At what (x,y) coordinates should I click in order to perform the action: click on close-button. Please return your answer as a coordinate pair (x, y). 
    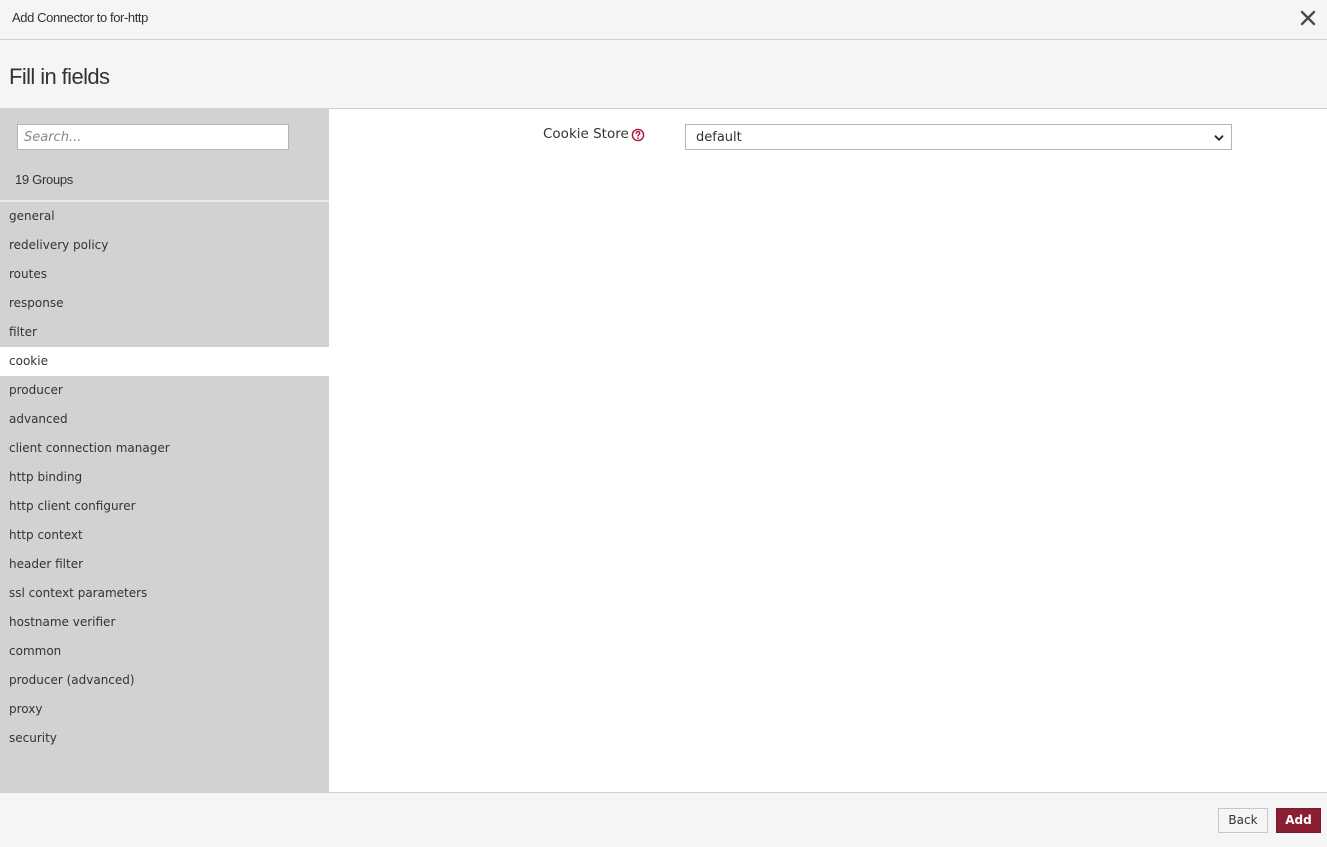
    Looking at the image, I should click on (1308, 18).